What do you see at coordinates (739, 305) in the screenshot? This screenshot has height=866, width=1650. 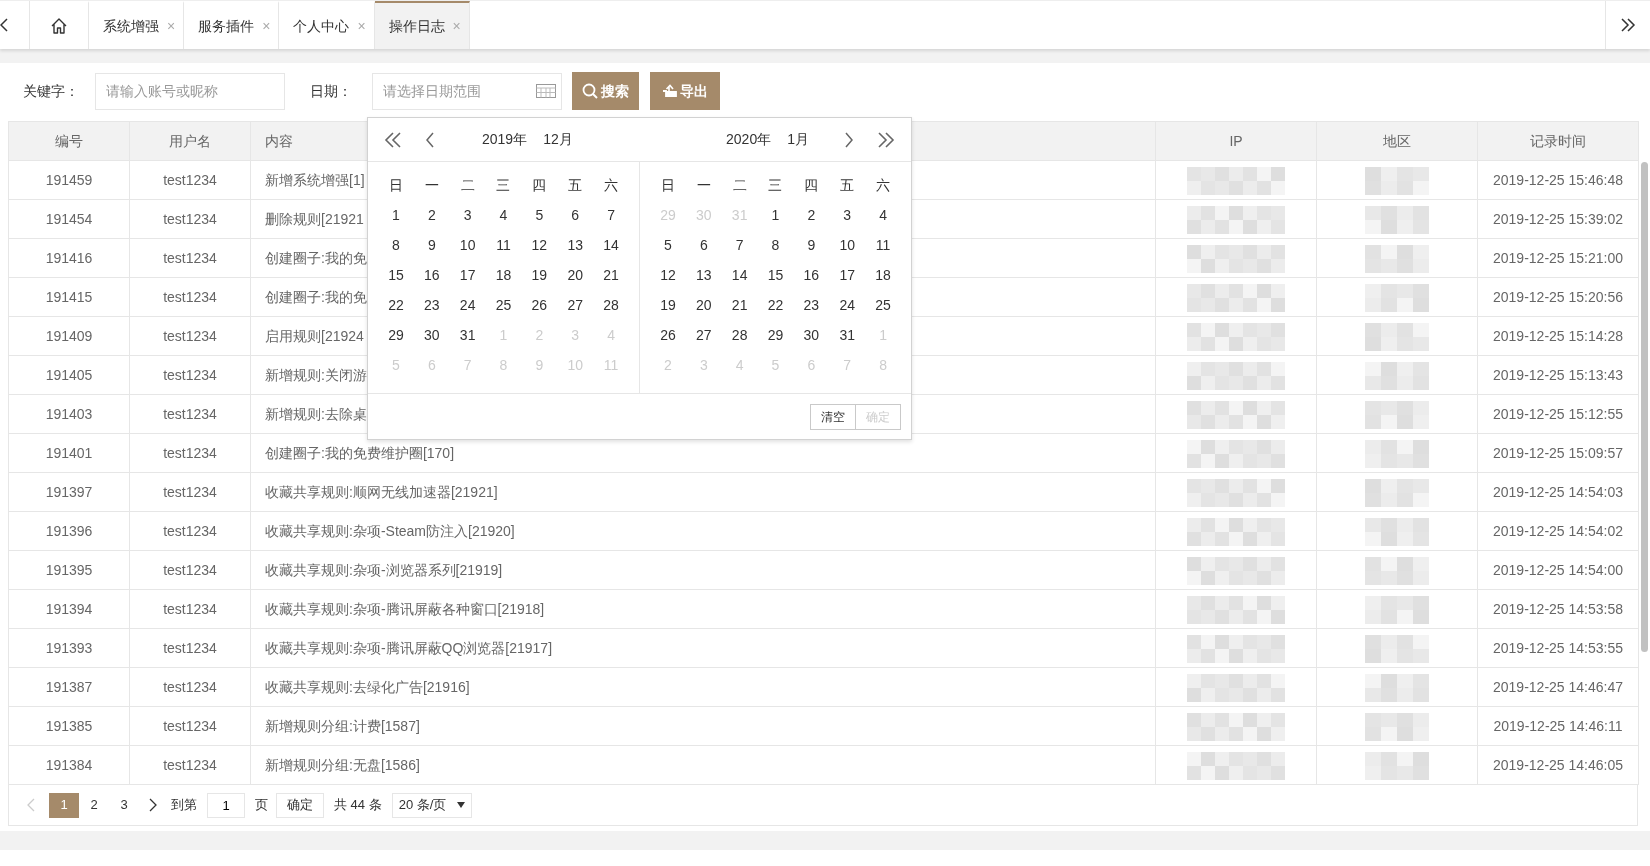 I see `calendar-day: 21` at bounding box center [739, 305].